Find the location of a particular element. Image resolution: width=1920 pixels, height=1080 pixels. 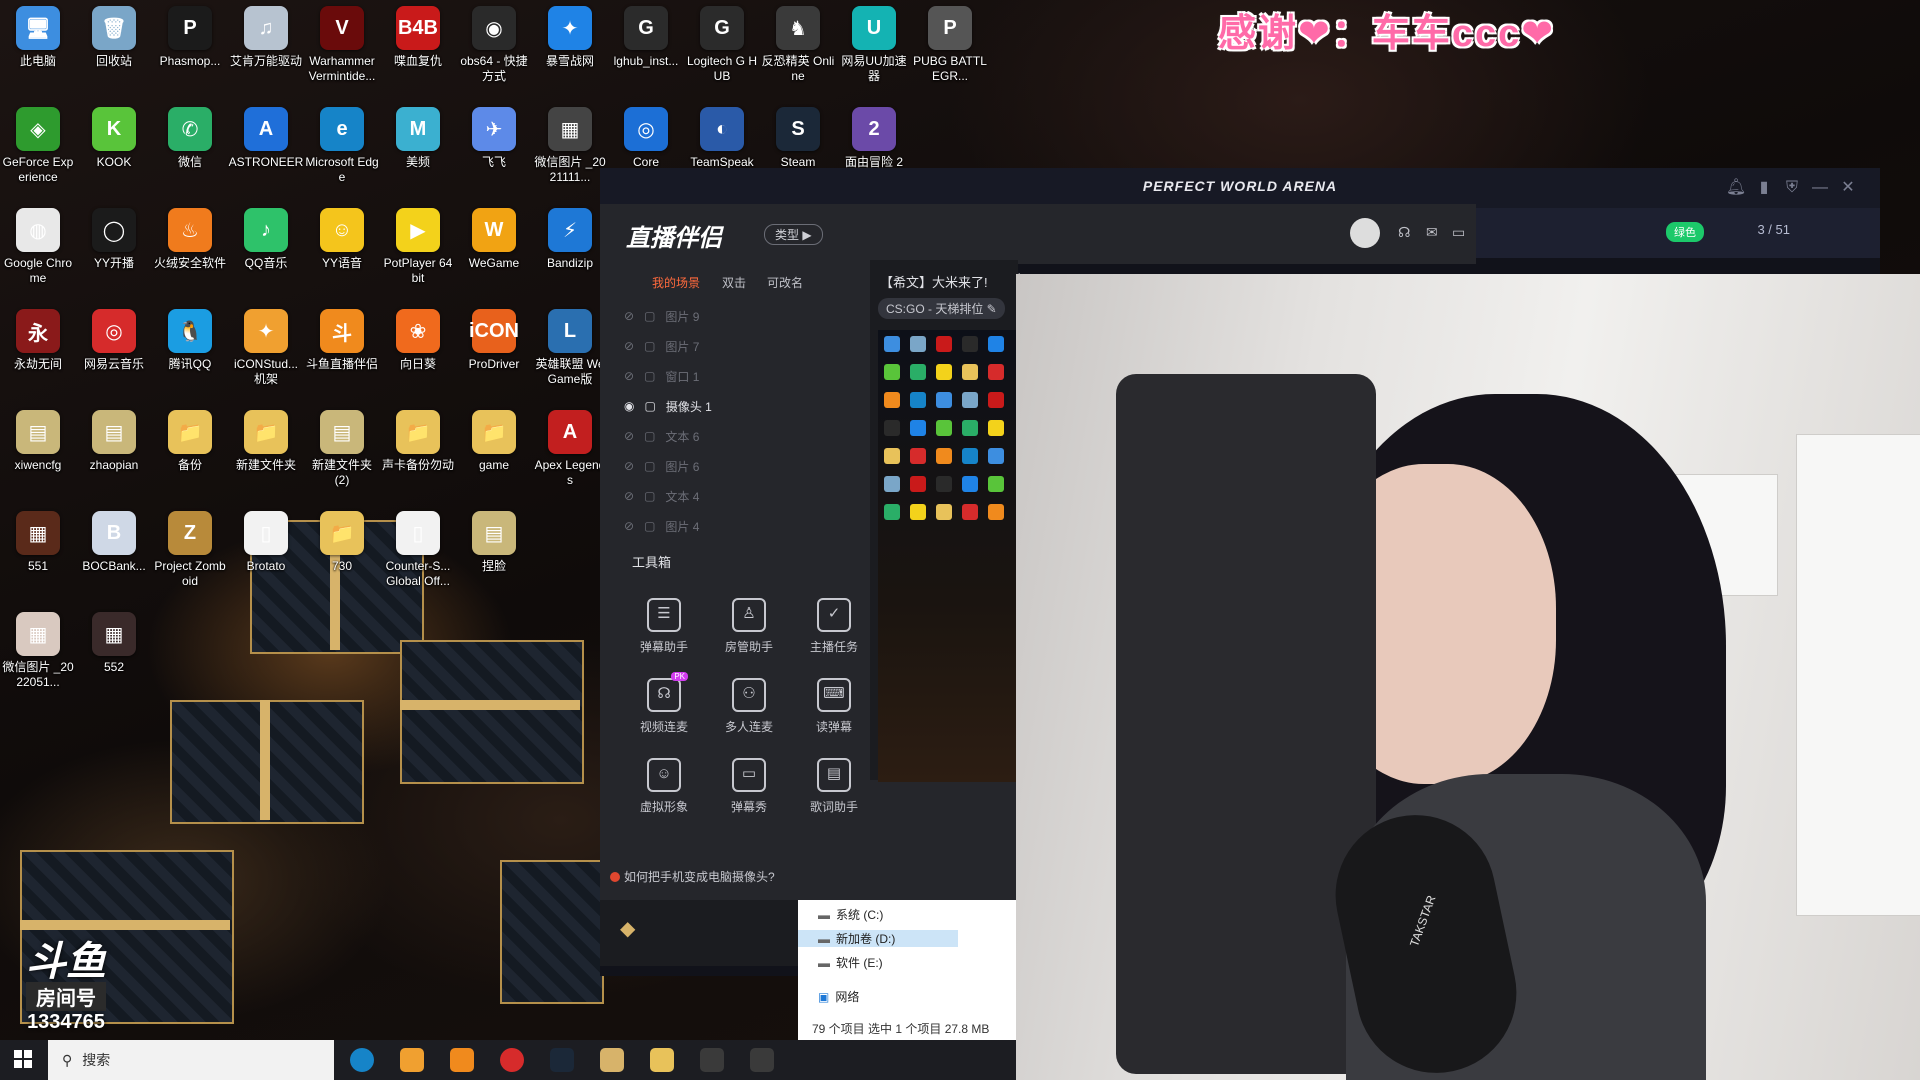

desktop-icon: ▶ PotPlayer 64 bit is located at coordinates (418, 247).